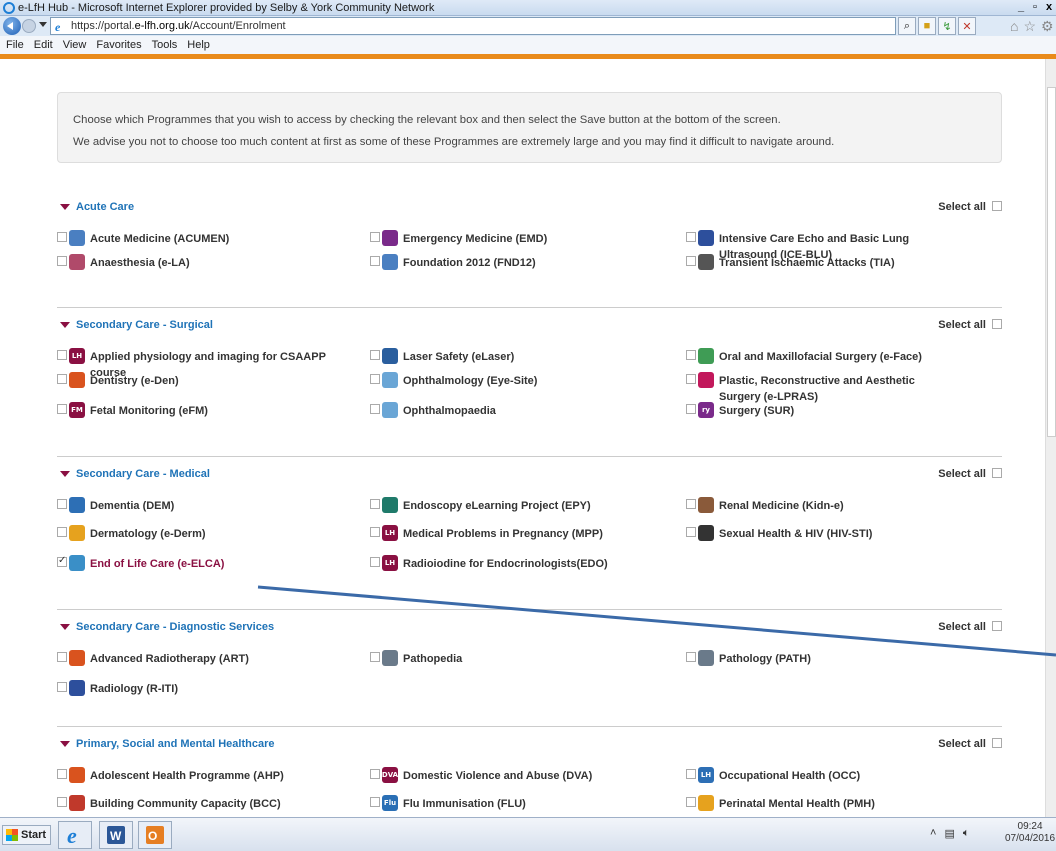 Image resolution: width=1056 pixels, height=851 pixels. Describe the element at coordinates (538, 659) in the screenshot. I see `programme-label: Pathopedia` at that location.